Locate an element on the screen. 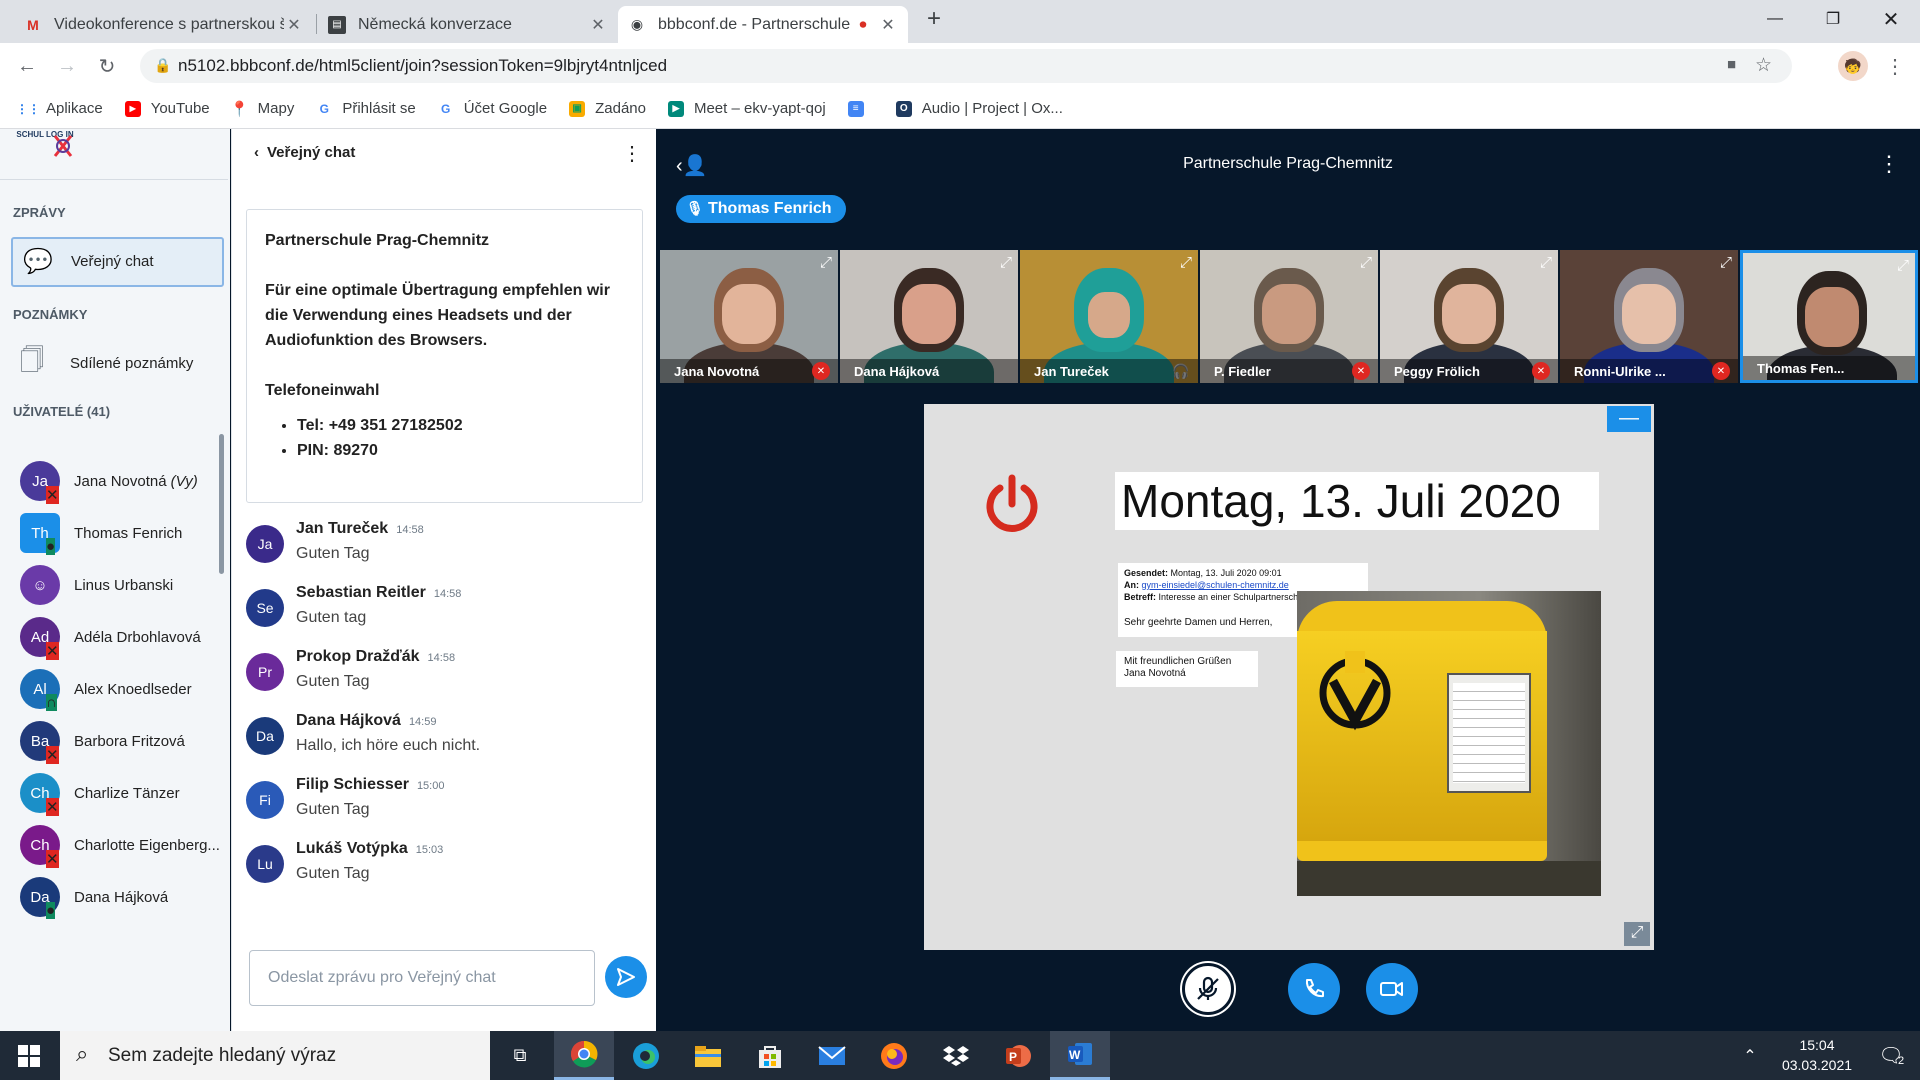  talking-indicator: 🎙 Thomas Fenrich is located at coordinates (761, 209).